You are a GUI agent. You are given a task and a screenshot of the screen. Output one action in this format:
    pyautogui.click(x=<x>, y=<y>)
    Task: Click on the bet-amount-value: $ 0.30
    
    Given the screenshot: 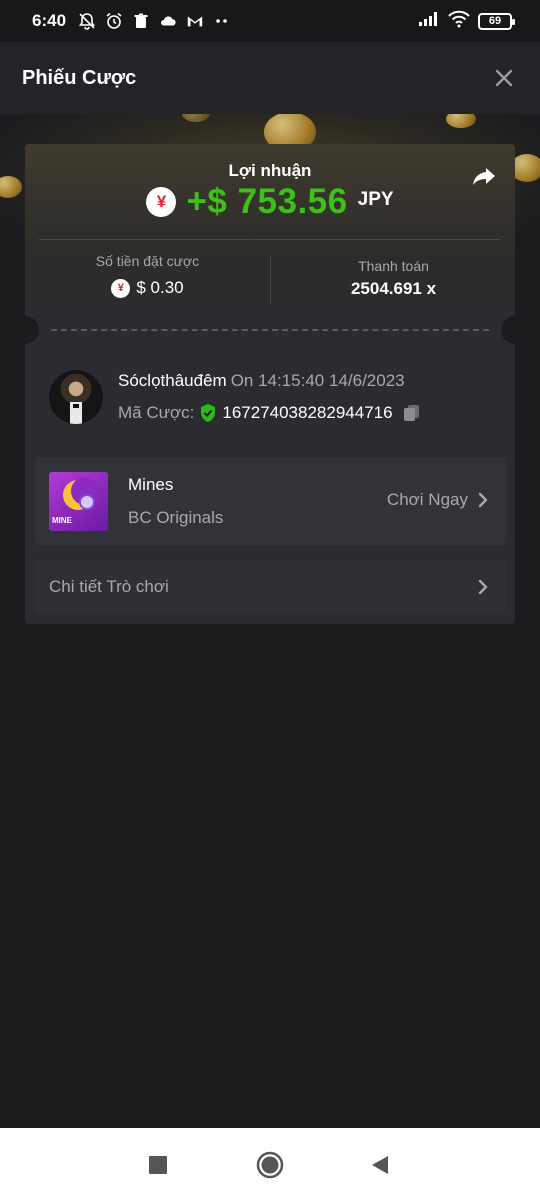 What is the action you would take?
    pyautogui.click(x=160, y=287)
    